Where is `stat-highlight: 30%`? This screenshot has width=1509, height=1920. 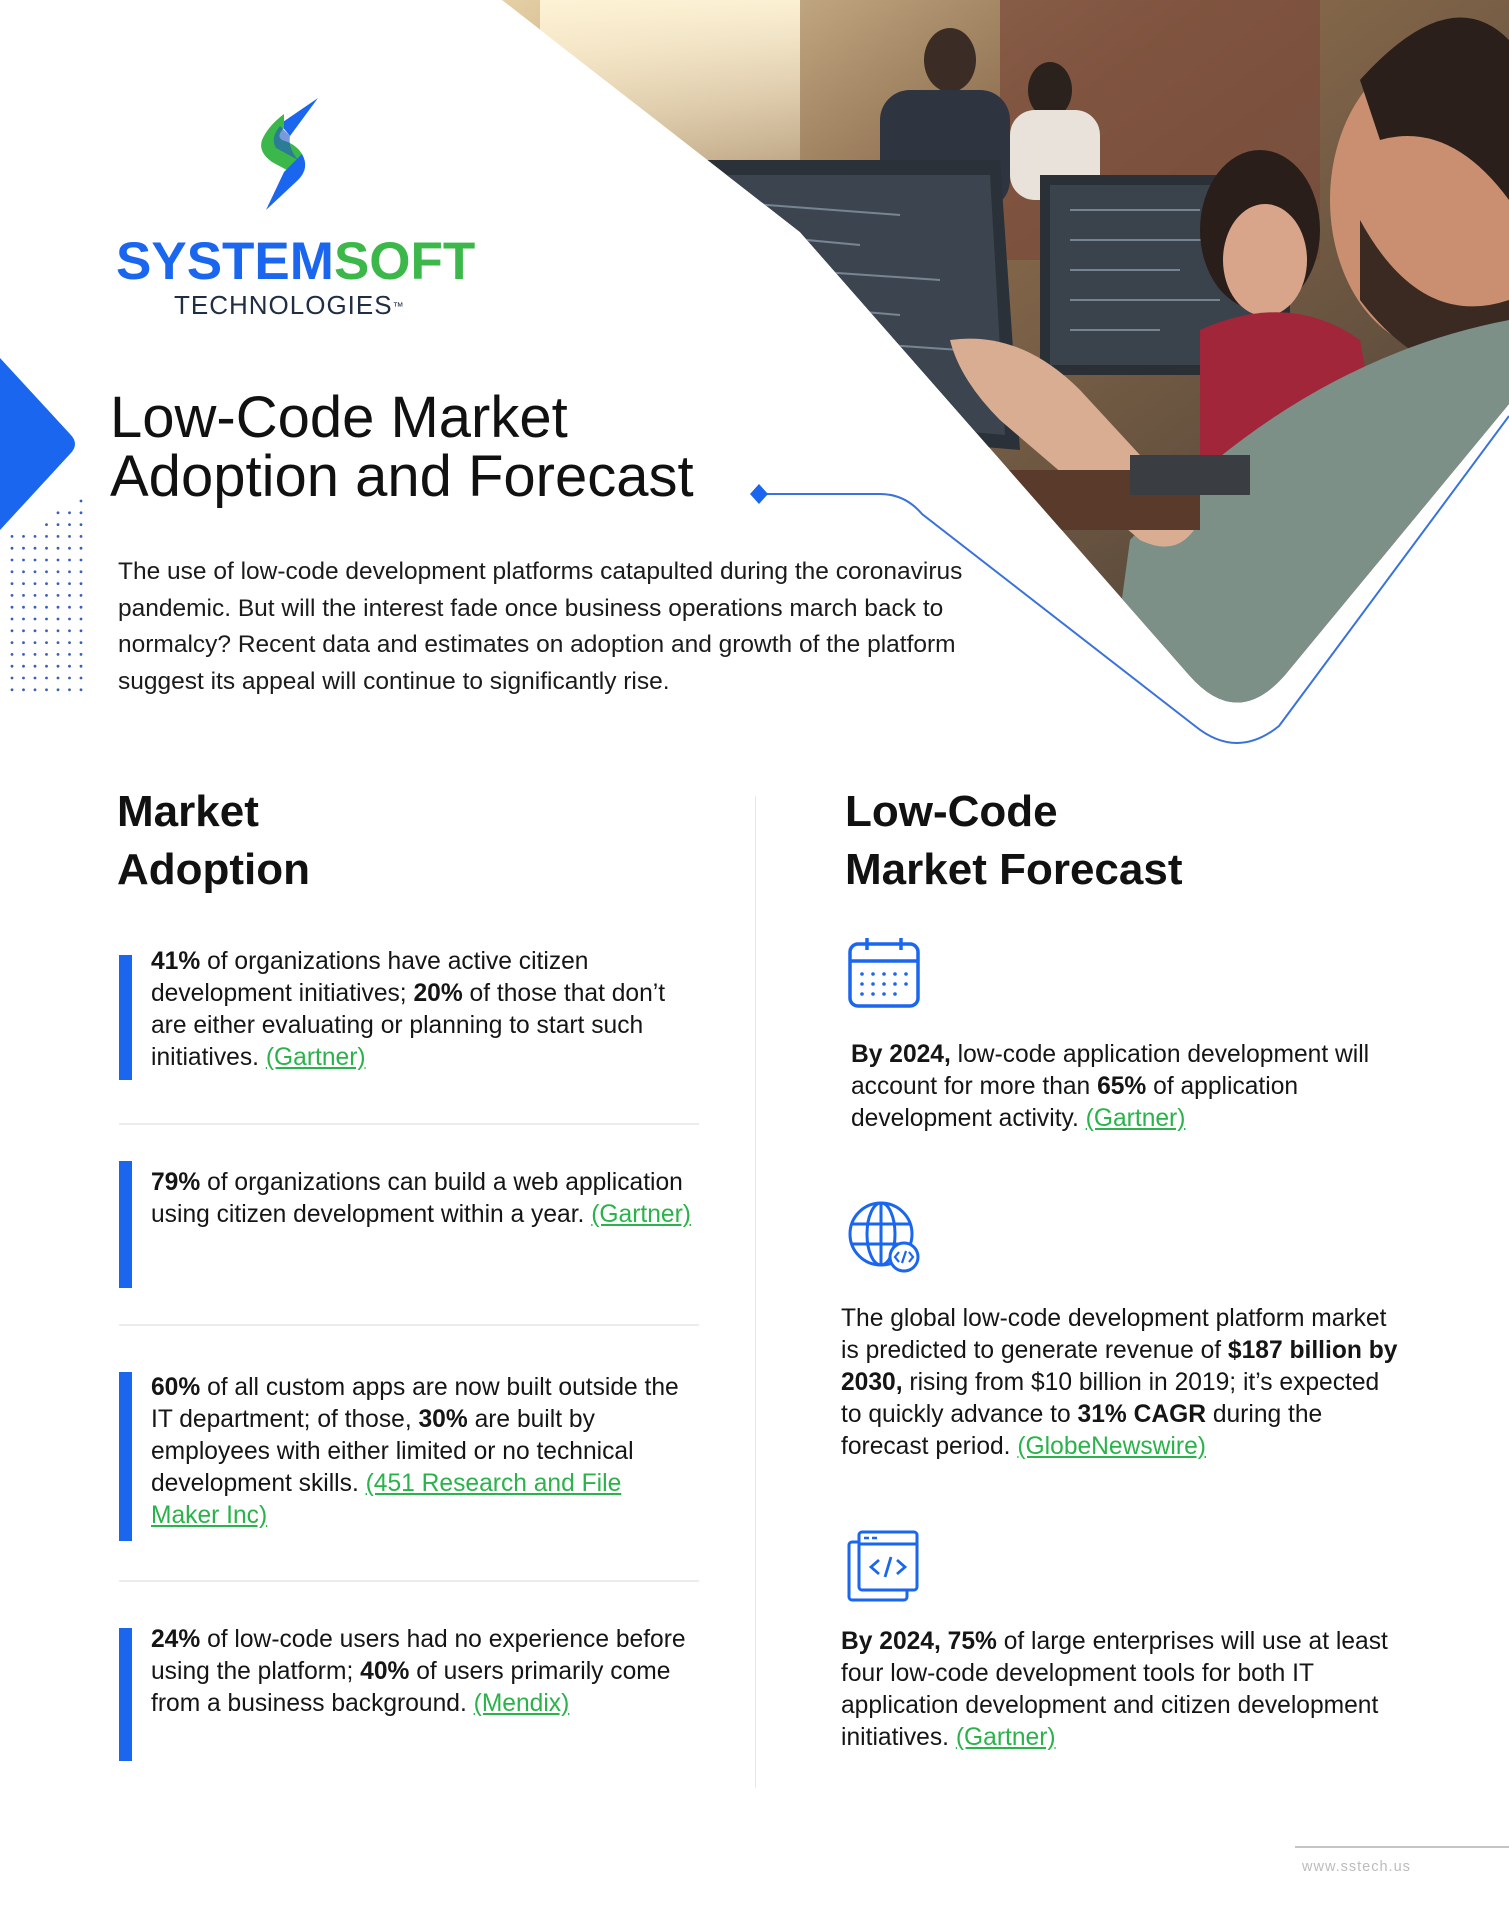
stat-highlight: 30% is located at coordinates (443, 1419).